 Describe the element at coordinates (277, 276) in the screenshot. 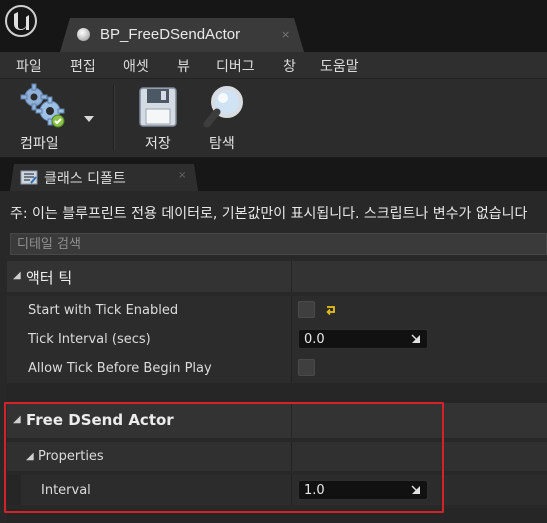

I see `category-actor-tick: ◢ 액터 틱` at that location.